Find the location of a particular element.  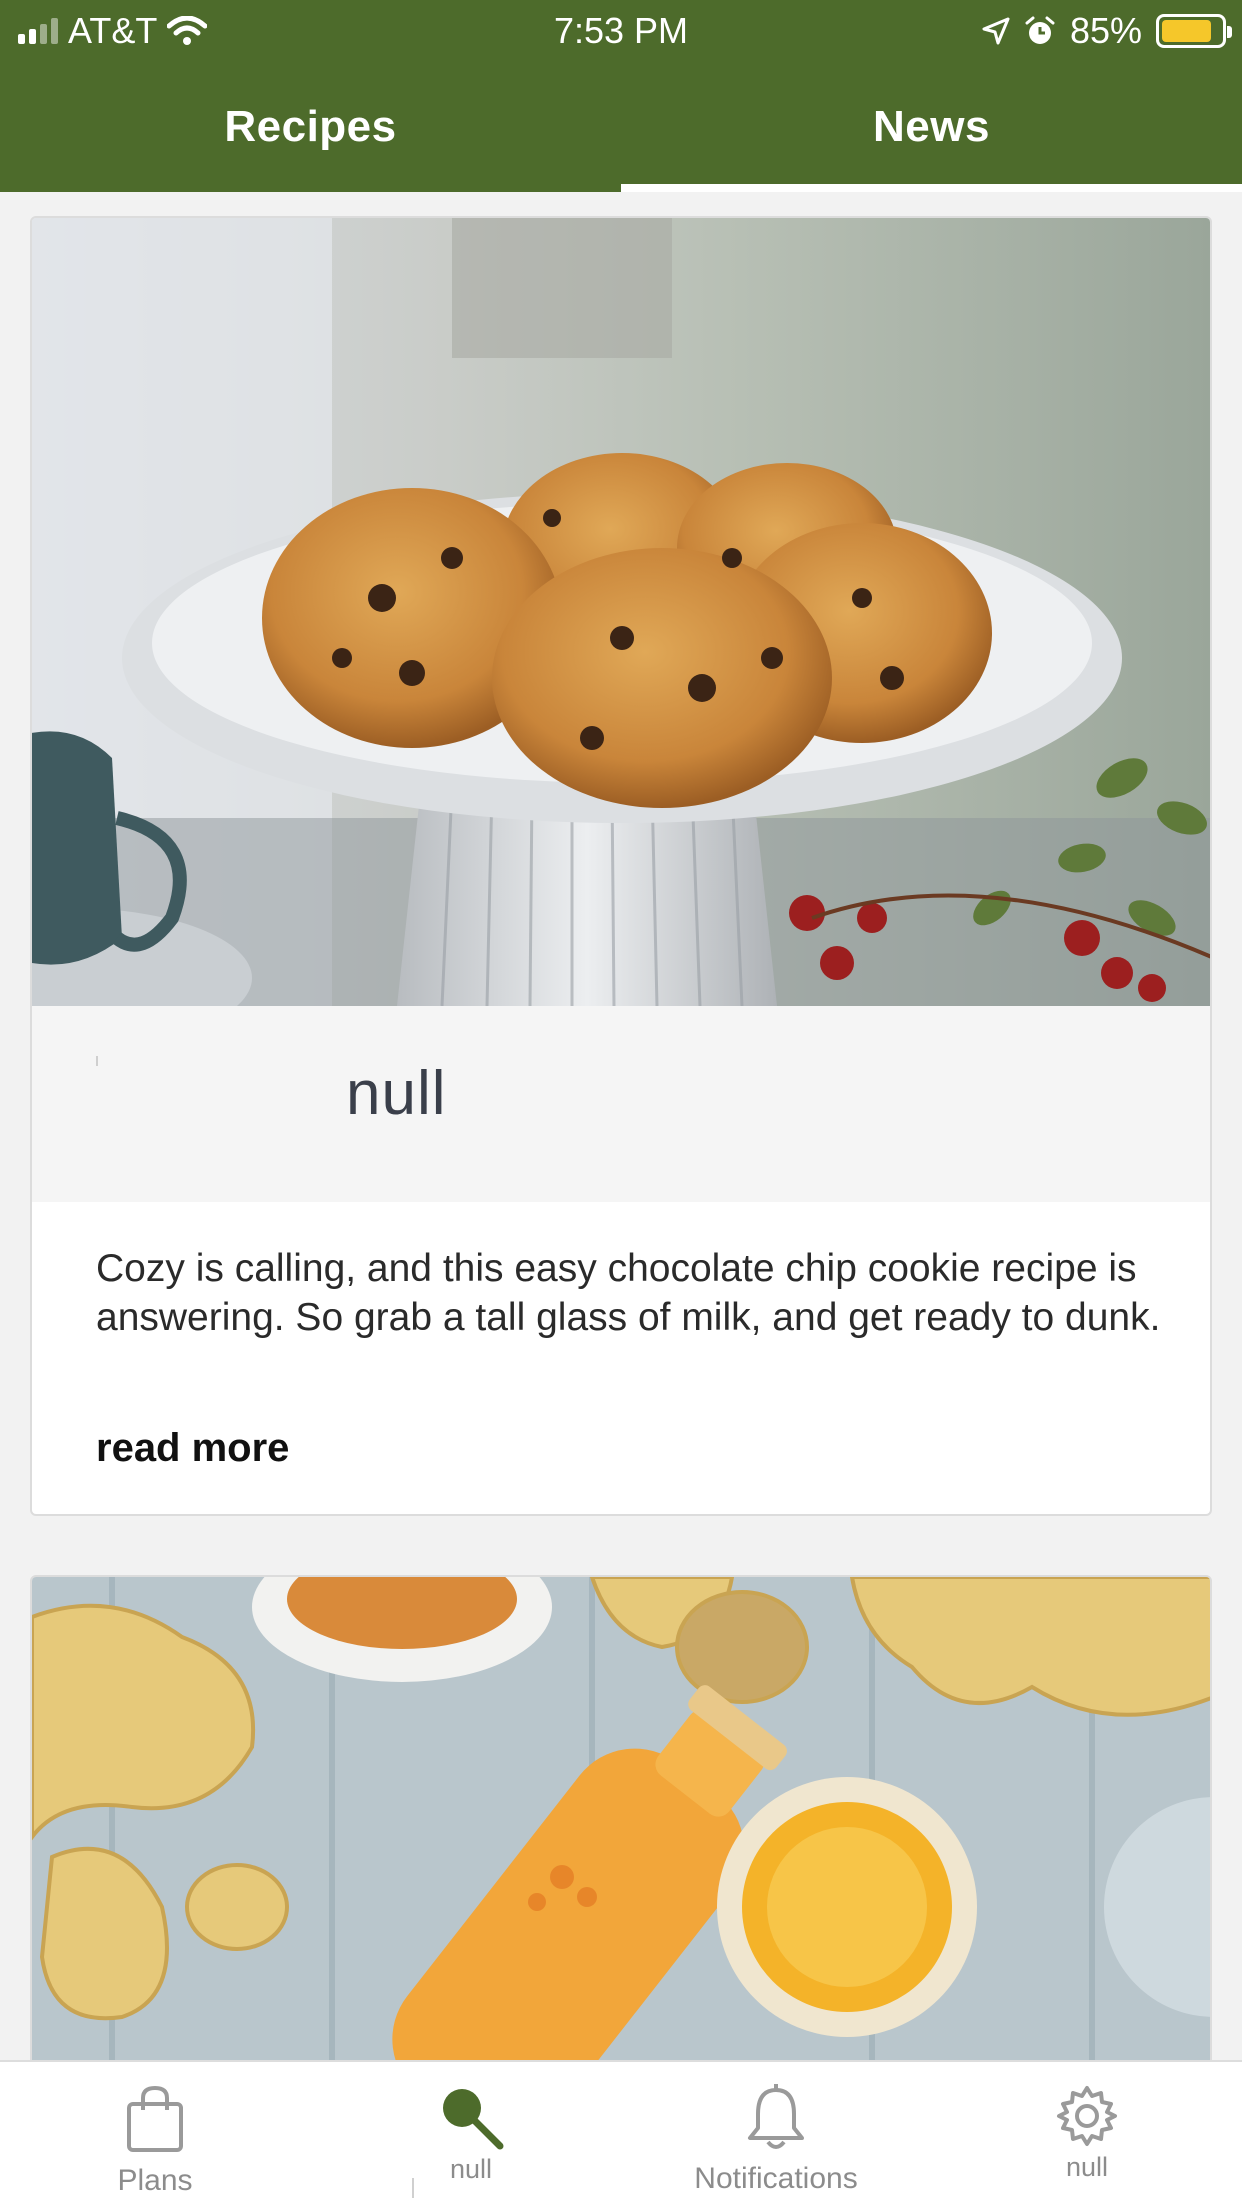

alarm-icon is located at coordinates (1040, 30).